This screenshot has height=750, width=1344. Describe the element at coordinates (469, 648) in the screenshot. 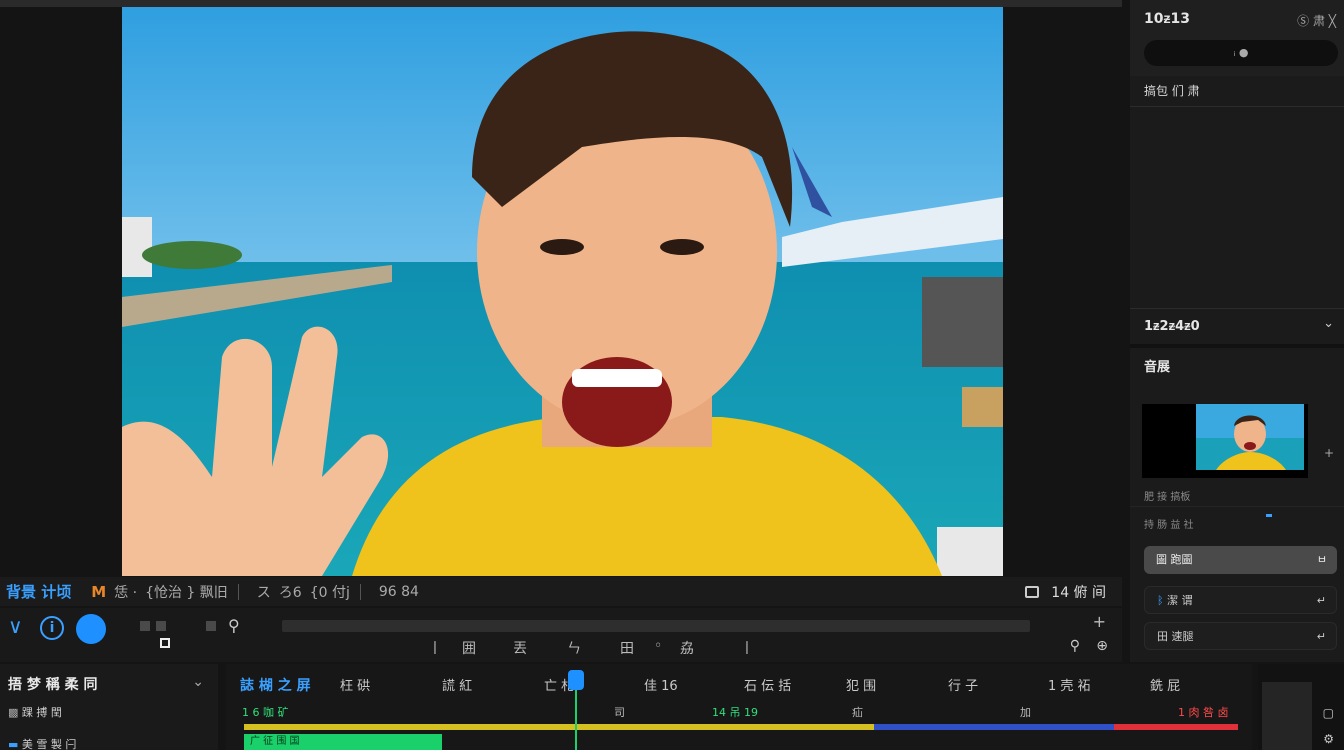

I see `tool-1: 囲` at that location.